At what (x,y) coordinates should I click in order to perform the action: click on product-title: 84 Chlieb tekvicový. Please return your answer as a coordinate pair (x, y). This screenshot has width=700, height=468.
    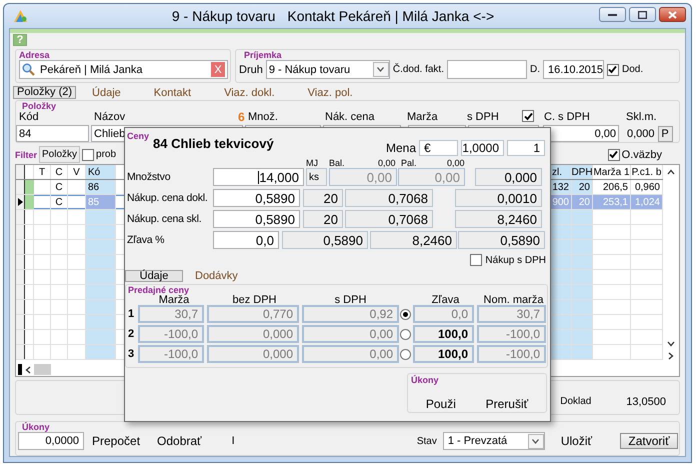
    Looking at the image, I should click on (213, 143).